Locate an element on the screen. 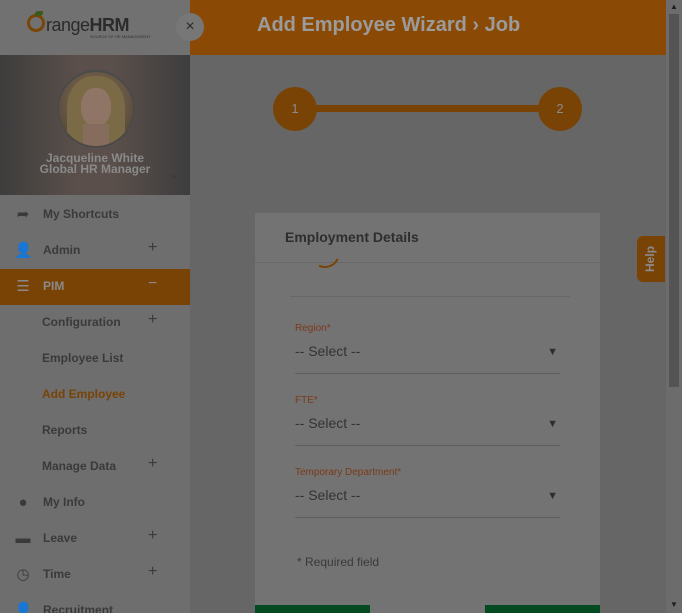 This screenshot has width=682, height=613. region-label: Region* is located at coordinates (313, 328).